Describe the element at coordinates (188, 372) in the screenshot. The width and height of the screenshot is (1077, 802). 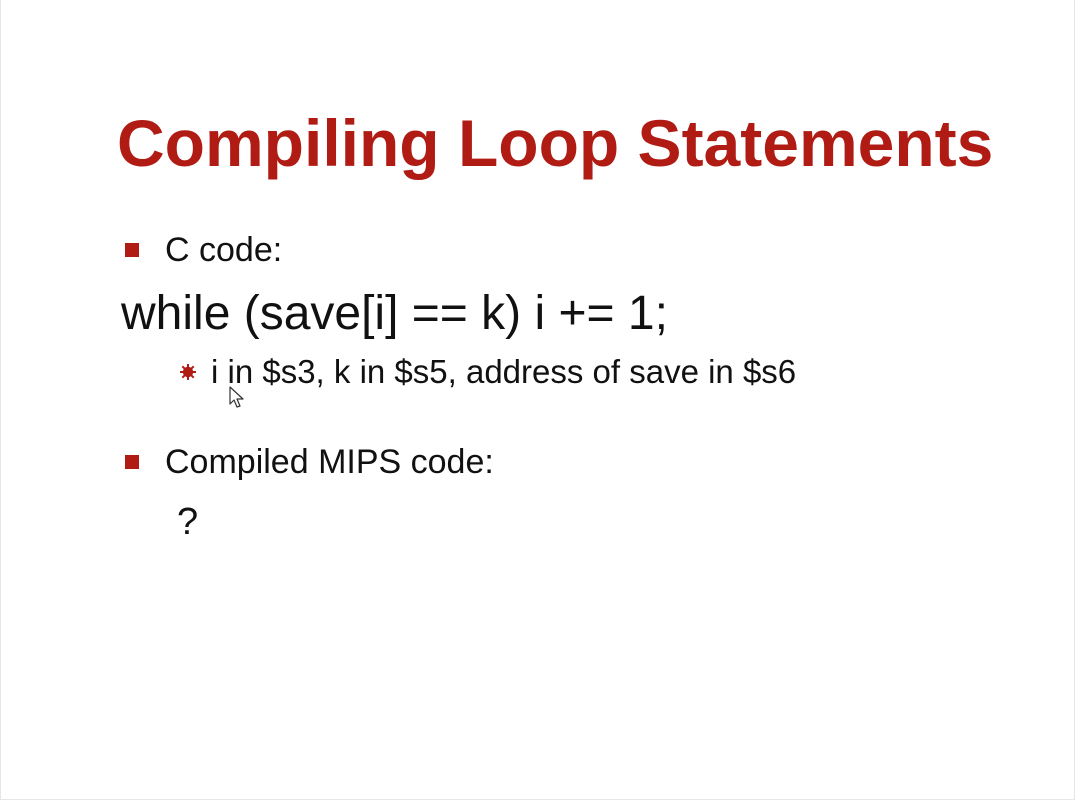
I see `star-bullet-icon` at that location.